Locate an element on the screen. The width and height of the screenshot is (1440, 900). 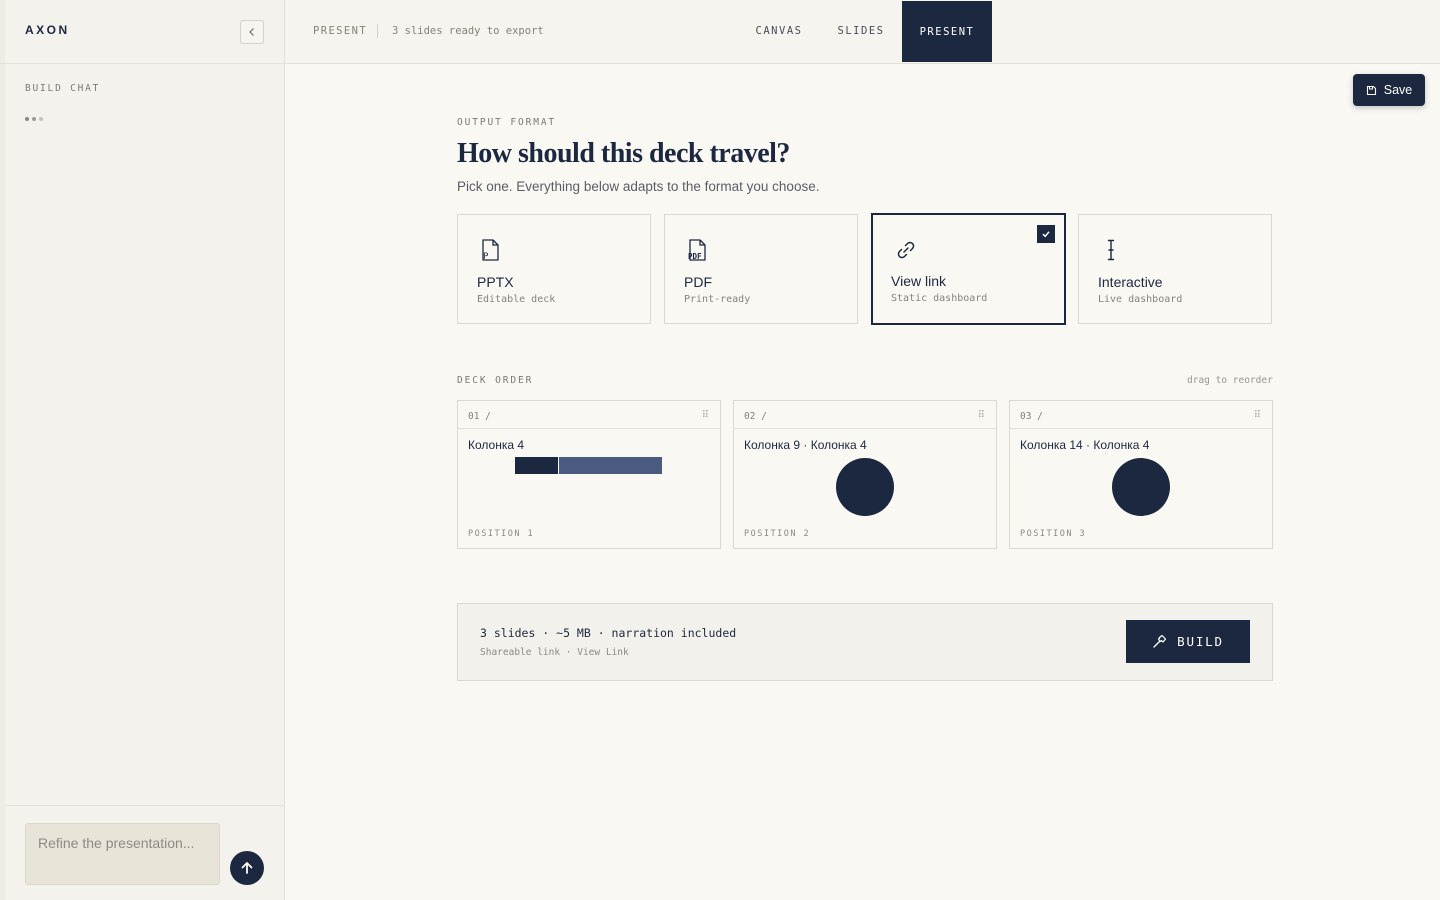
arrow-up-icon is located at coordinates (247, 868).